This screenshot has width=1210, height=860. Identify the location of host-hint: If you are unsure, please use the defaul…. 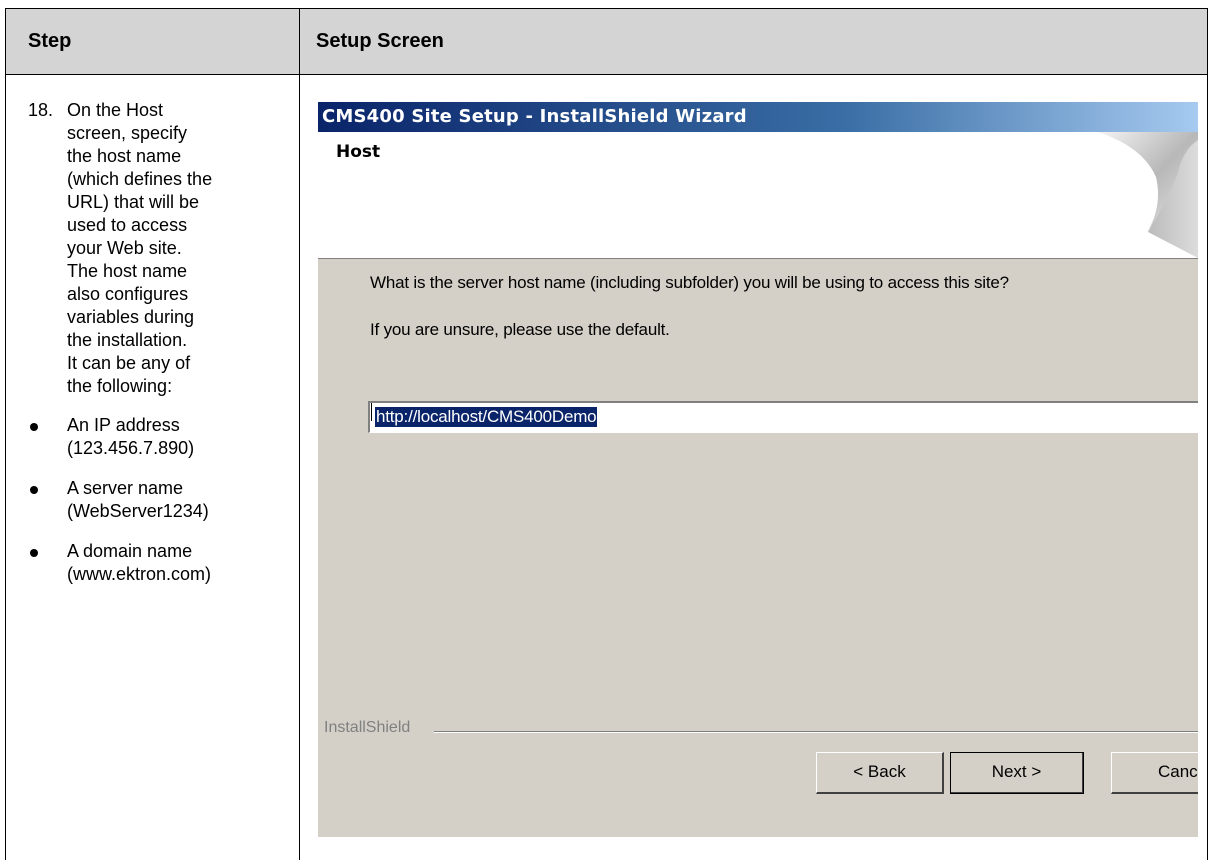
(520, 329).